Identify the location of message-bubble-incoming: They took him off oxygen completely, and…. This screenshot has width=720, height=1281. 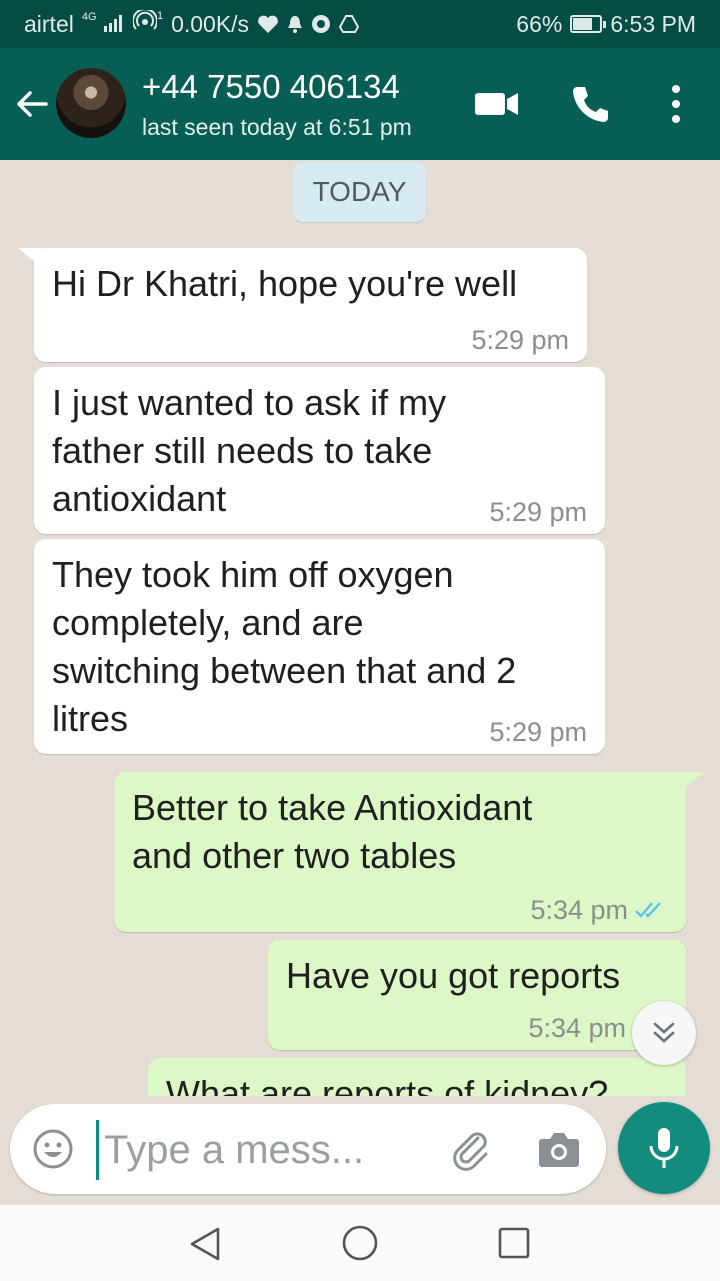
(319, 646).